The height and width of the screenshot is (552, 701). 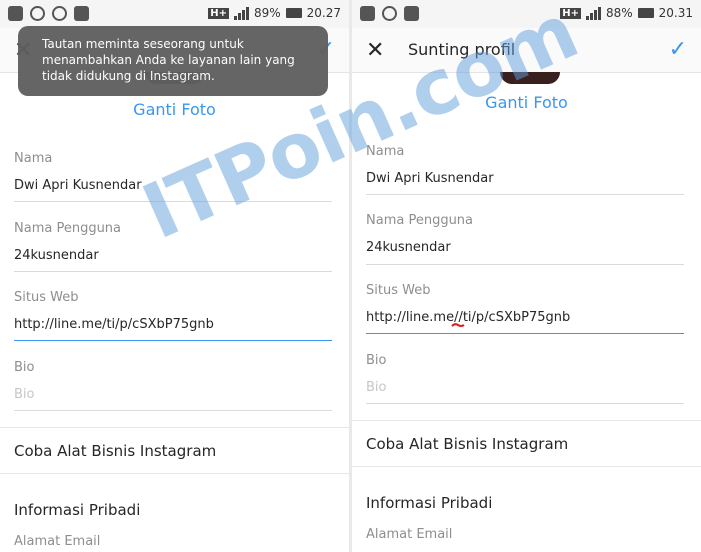 I want to click on website-field: http://line.me//ti/p/cSXbP75gnb, so click(x=468, y=317).